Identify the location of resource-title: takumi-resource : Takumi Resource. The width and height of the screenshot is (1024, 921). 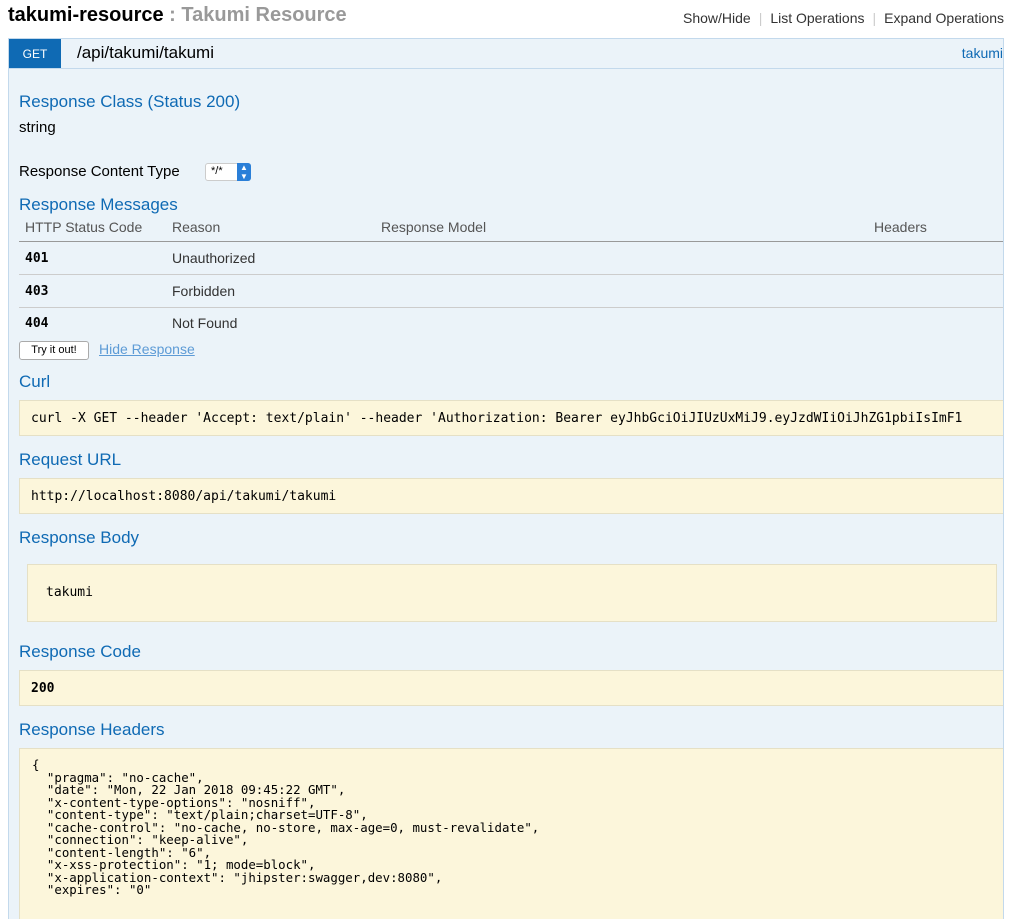
(177, 15).